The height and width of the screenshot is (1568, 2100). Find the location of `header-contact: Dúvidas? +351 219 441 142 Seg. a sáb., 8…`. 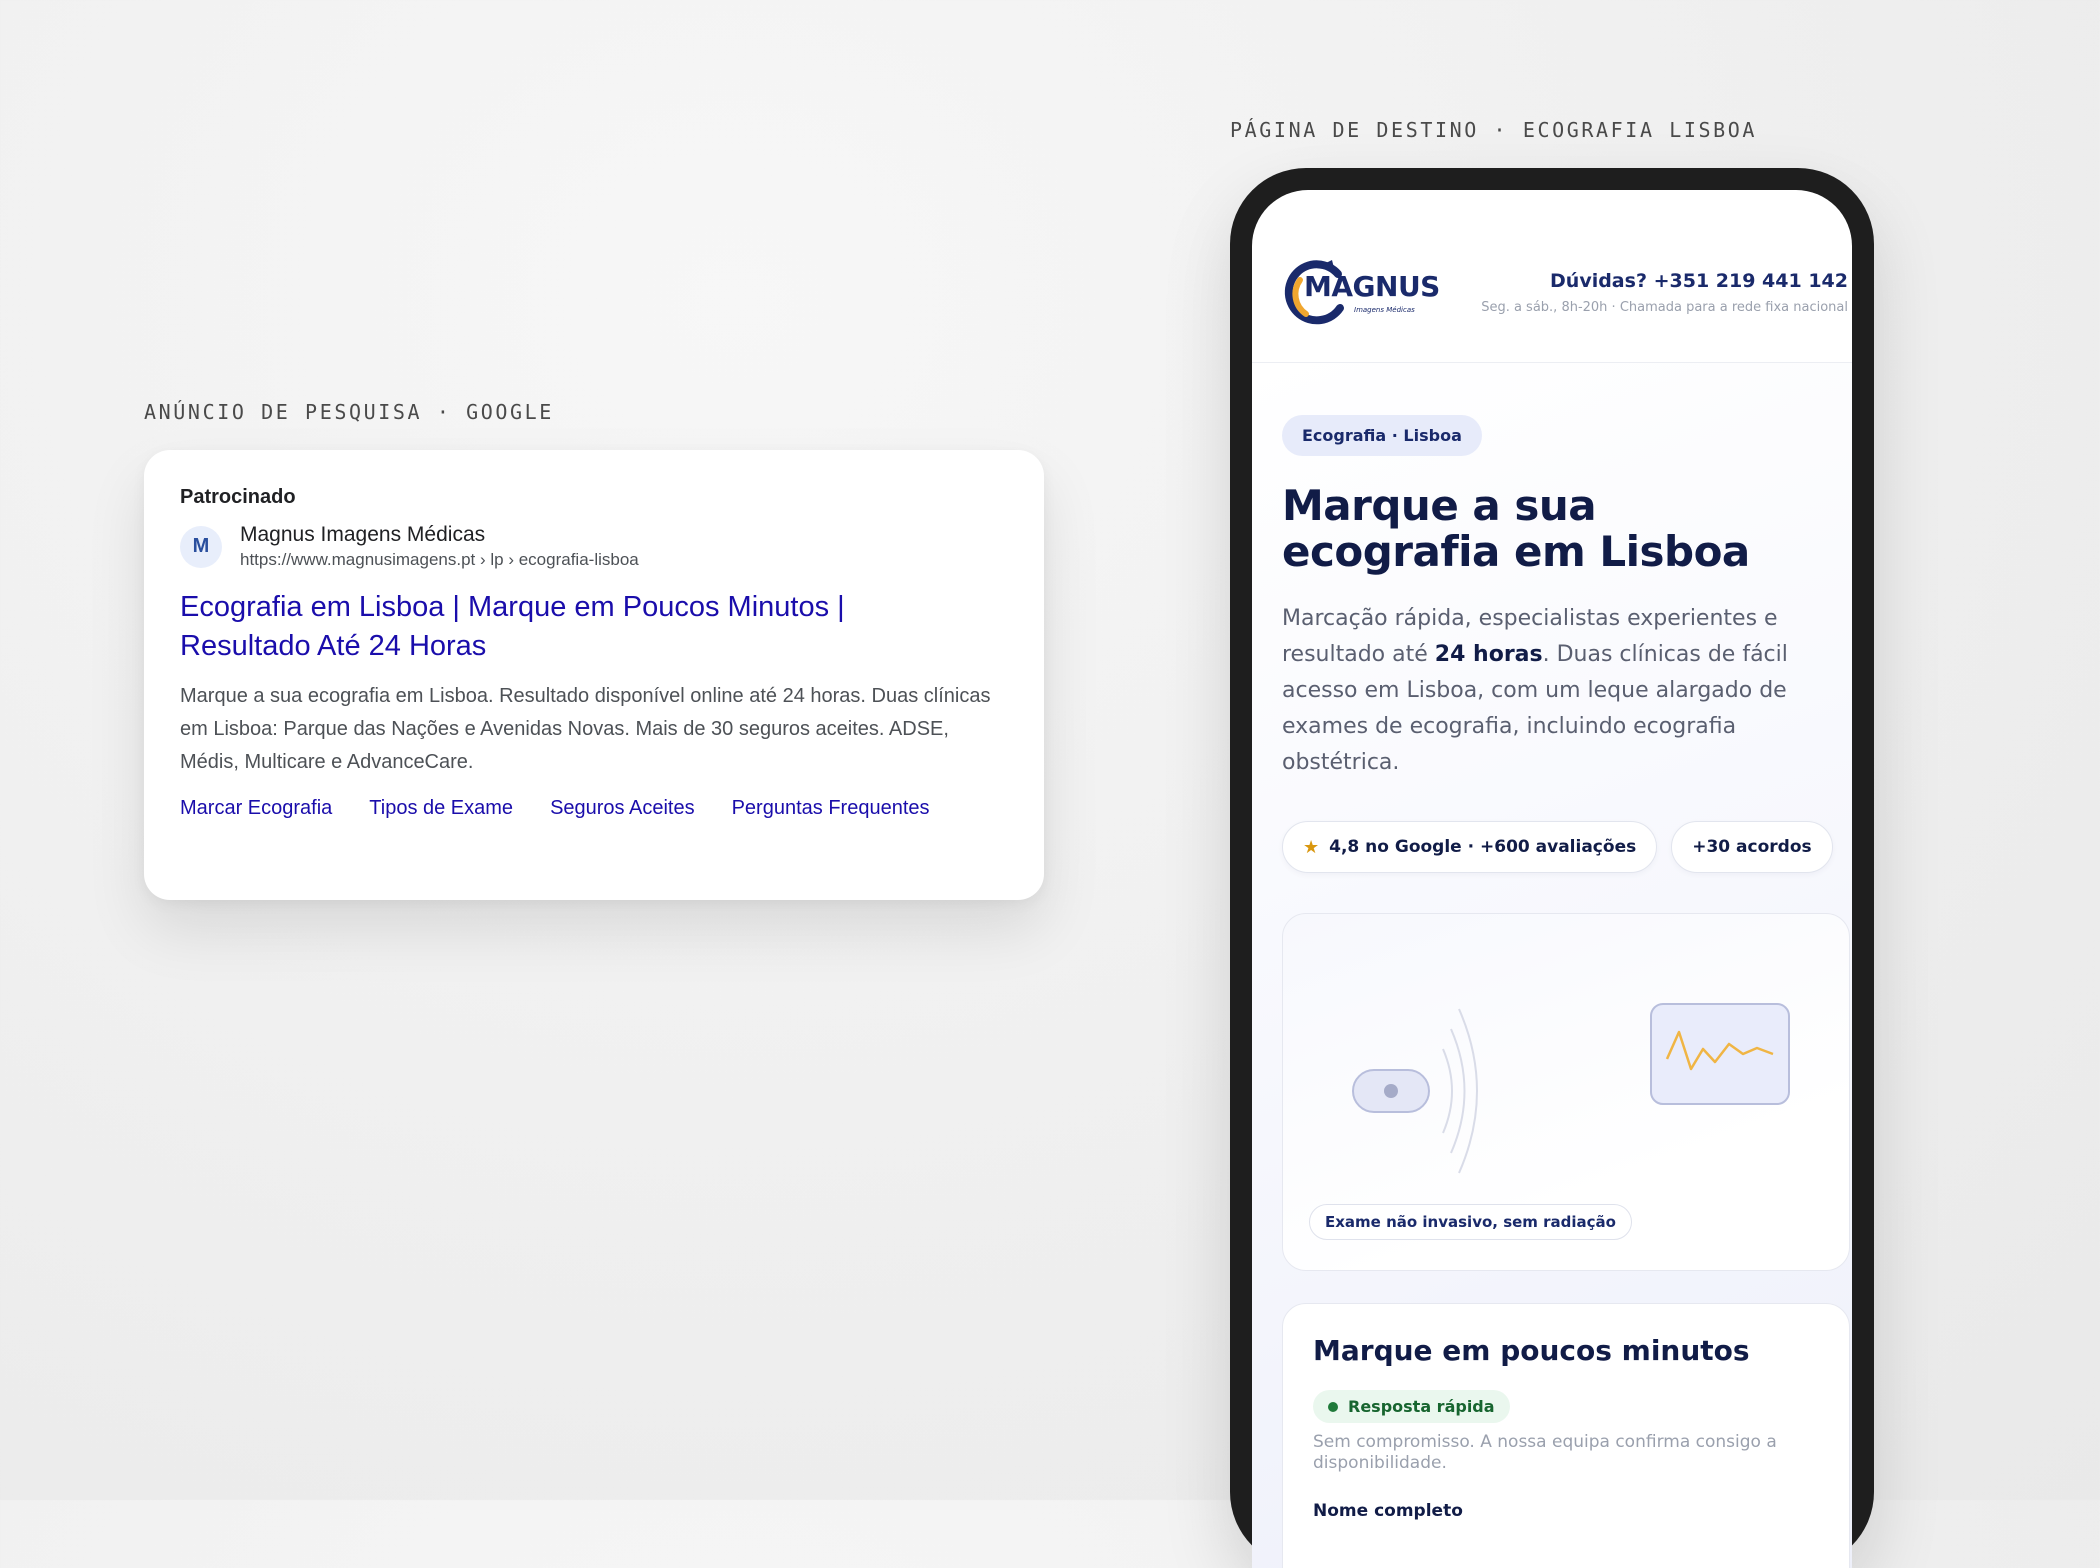

header-contact: Dúvidas? +351 219 441 142 Seg. a sáb., 8… is located at coordinates (1664, 292).